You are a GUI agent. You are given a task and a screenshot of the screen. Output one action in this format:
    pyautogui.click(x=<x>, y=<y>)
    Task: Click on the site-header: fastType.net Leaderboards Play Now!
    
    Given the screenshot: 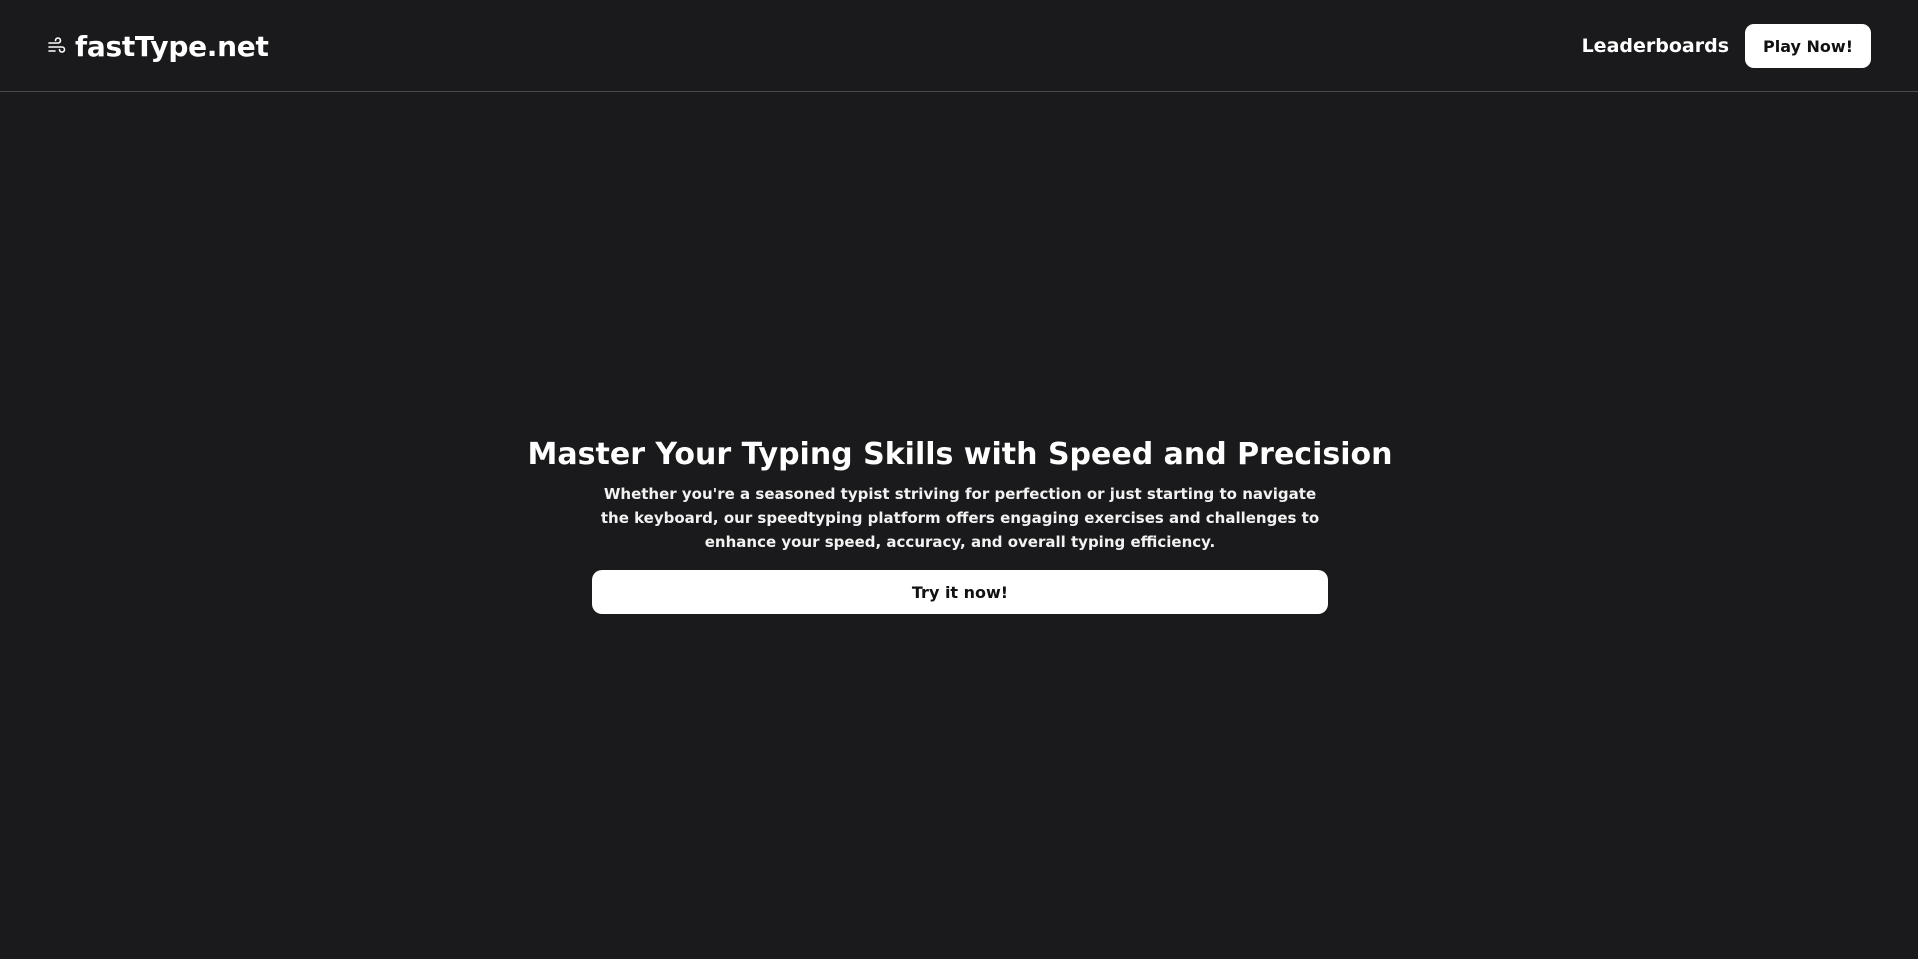 What is the action you would take?
    pyautogui.click(x=959, y=46)
    